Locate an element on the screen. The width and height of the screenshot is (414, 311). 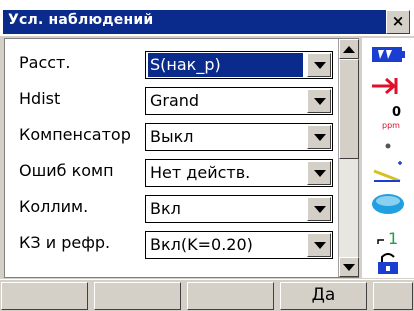
setting-row-compensator: Компенсатор Выкл is located at coordinates (170, 137).